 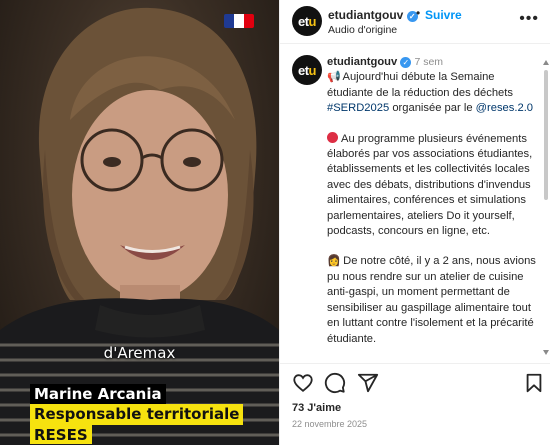 What do you see at coordinates (249, 21) in the screenshot?
I see `flag-stripe-red` at bounding box center [249, 21].